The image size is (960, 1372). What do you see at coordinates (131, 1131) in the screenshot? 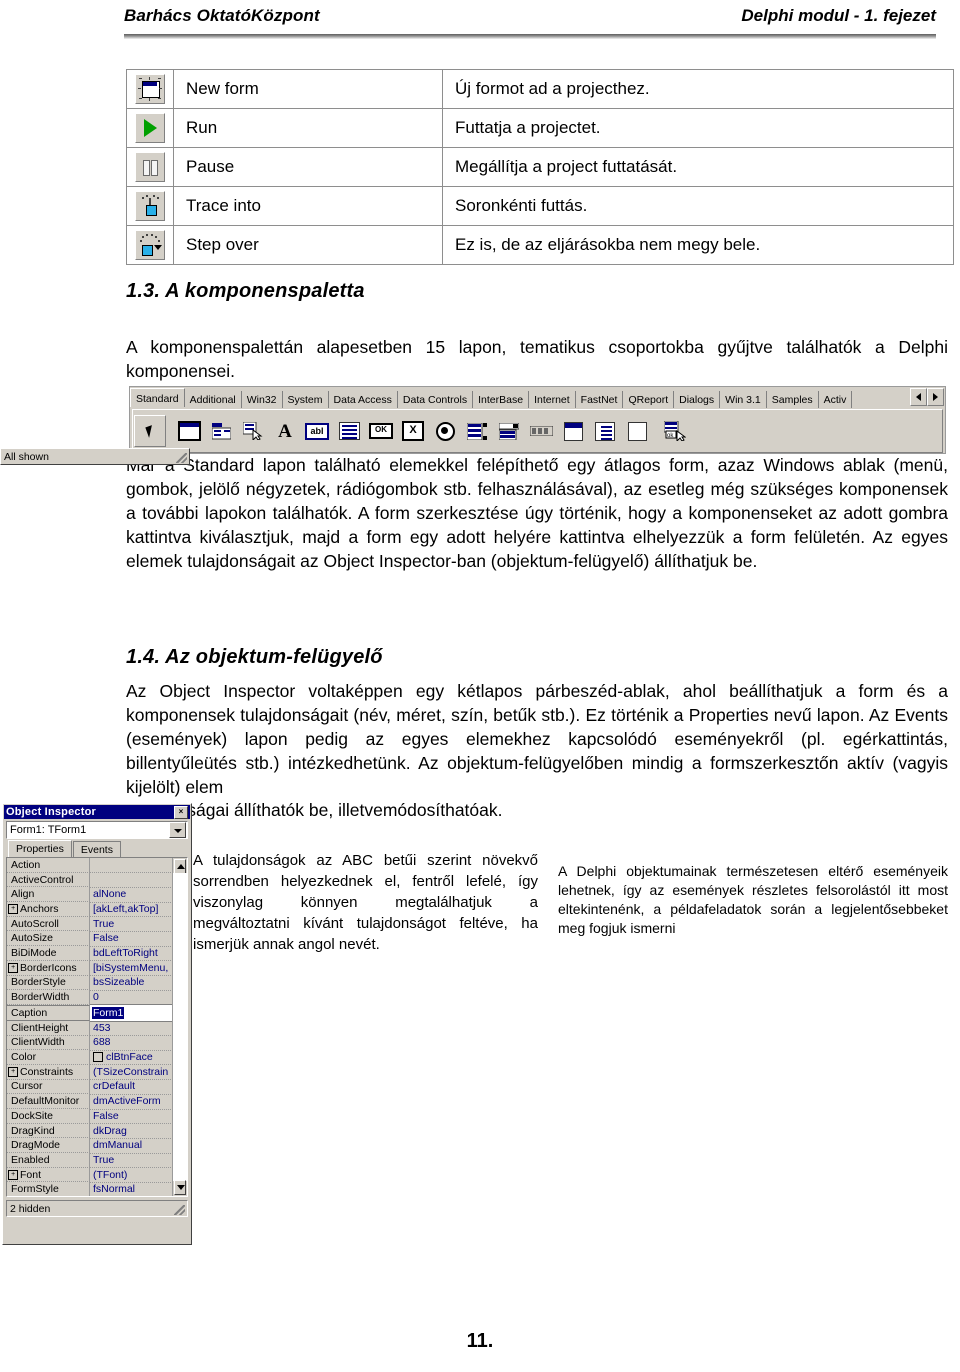
I see `property-value: dkDrag` at bounding box center [131, 1131].